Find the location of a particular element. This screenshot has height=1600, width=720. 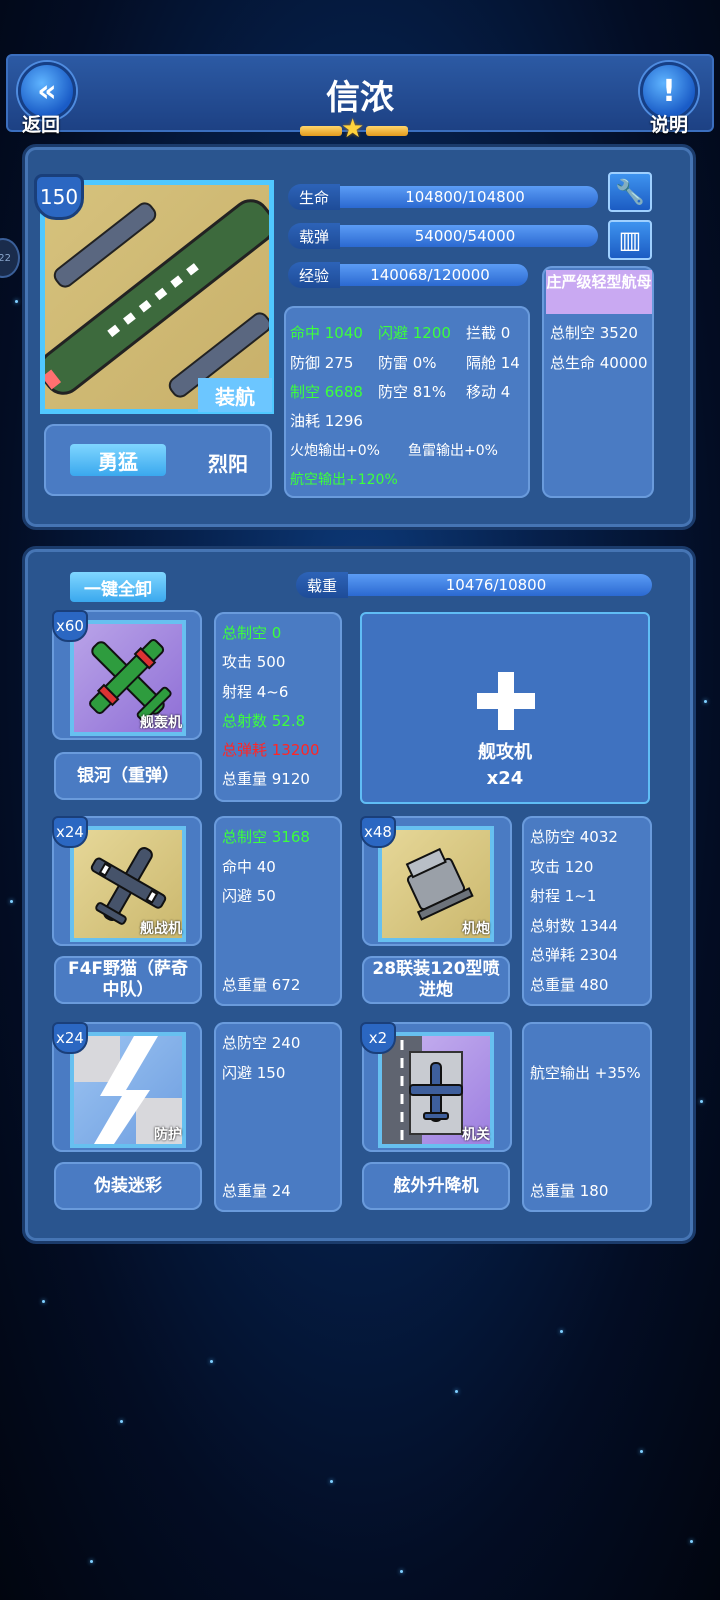

ammo-bar-fill: 54000/54000 is located at coordinates (465, 236).